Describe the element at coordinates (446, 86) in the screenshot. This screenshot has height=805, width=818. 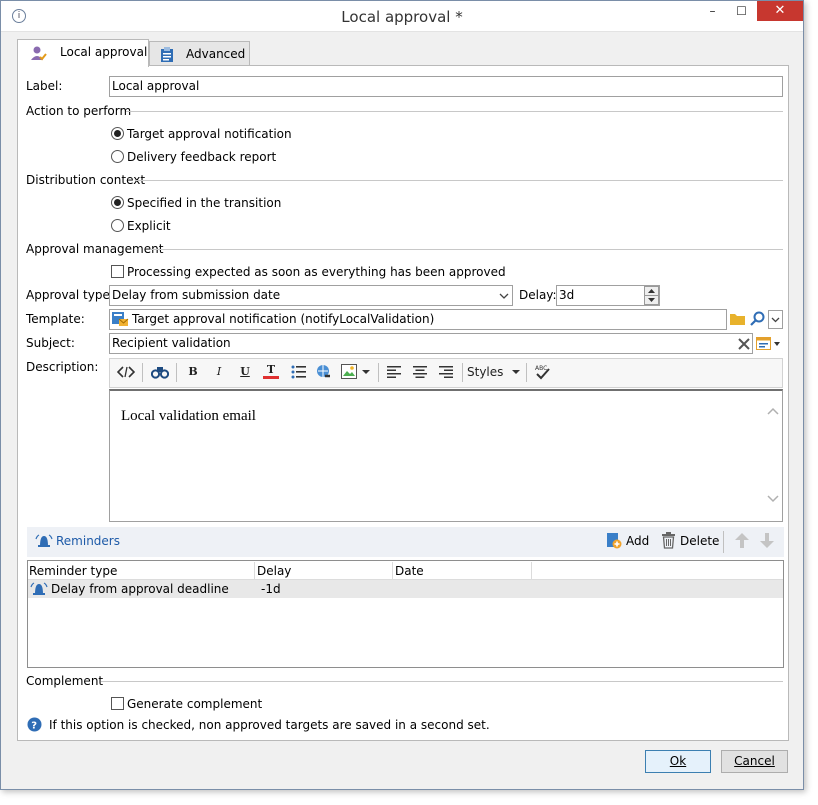
I see `label-field: Local approval` at that location.